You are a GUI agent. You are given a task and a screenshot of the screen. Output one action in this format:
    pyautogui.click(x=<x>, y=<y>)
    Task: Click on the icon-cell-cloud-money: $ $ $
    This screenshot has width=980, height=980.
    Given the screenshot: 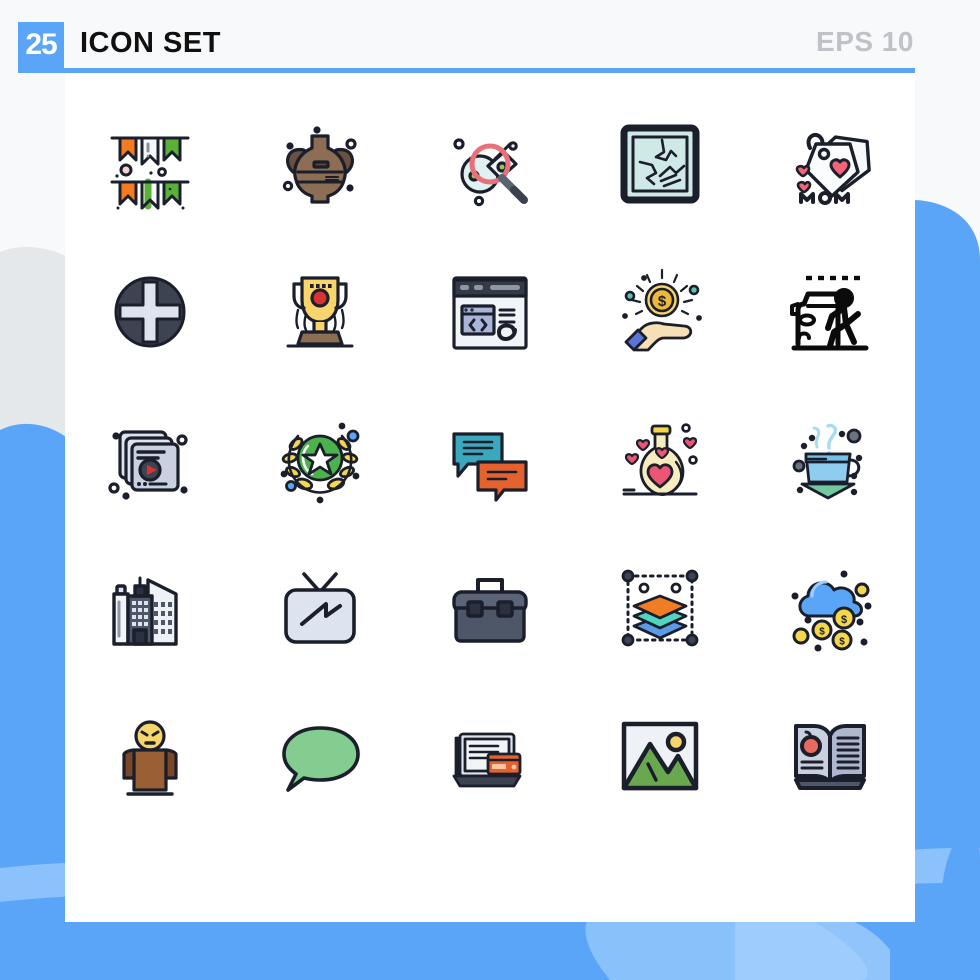 What is the action you would take?
    pyautogui.click(x=830, y=608)
    